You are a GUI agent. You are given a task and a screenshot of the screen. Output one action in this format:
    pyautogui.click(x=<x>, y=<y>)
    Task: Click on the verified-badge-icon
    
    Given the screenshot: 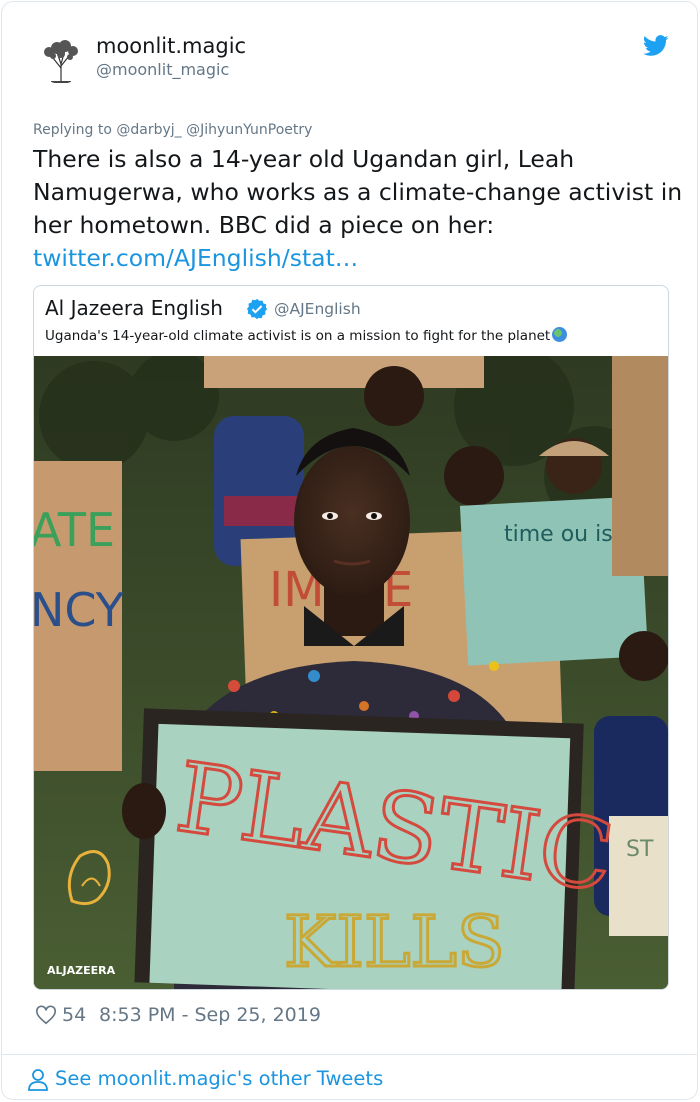 What is the action you would take?
    pyautogui.click(x=257, y=309)
    